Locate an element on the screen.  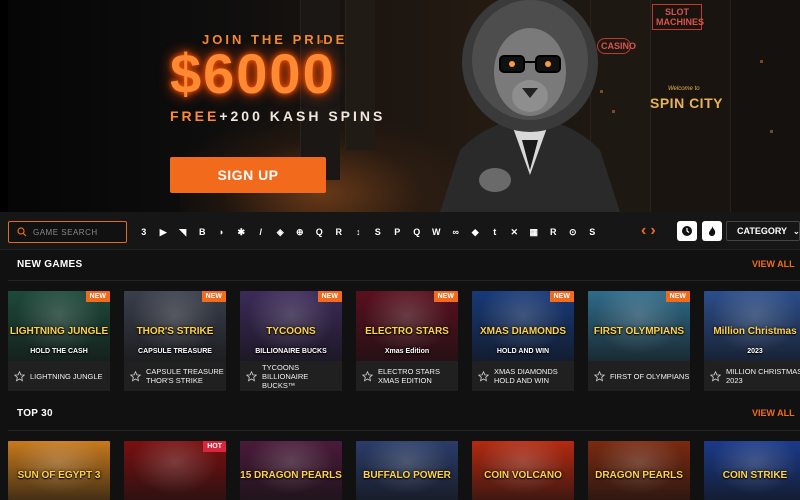
provider-logo-icon: ◆ is located at coordinates (476, 232).